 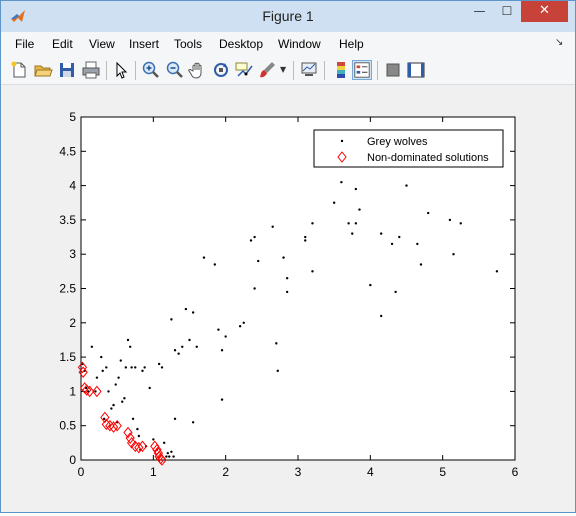 I want to click on y-tick-label: 0, so click(x=72, y=460).